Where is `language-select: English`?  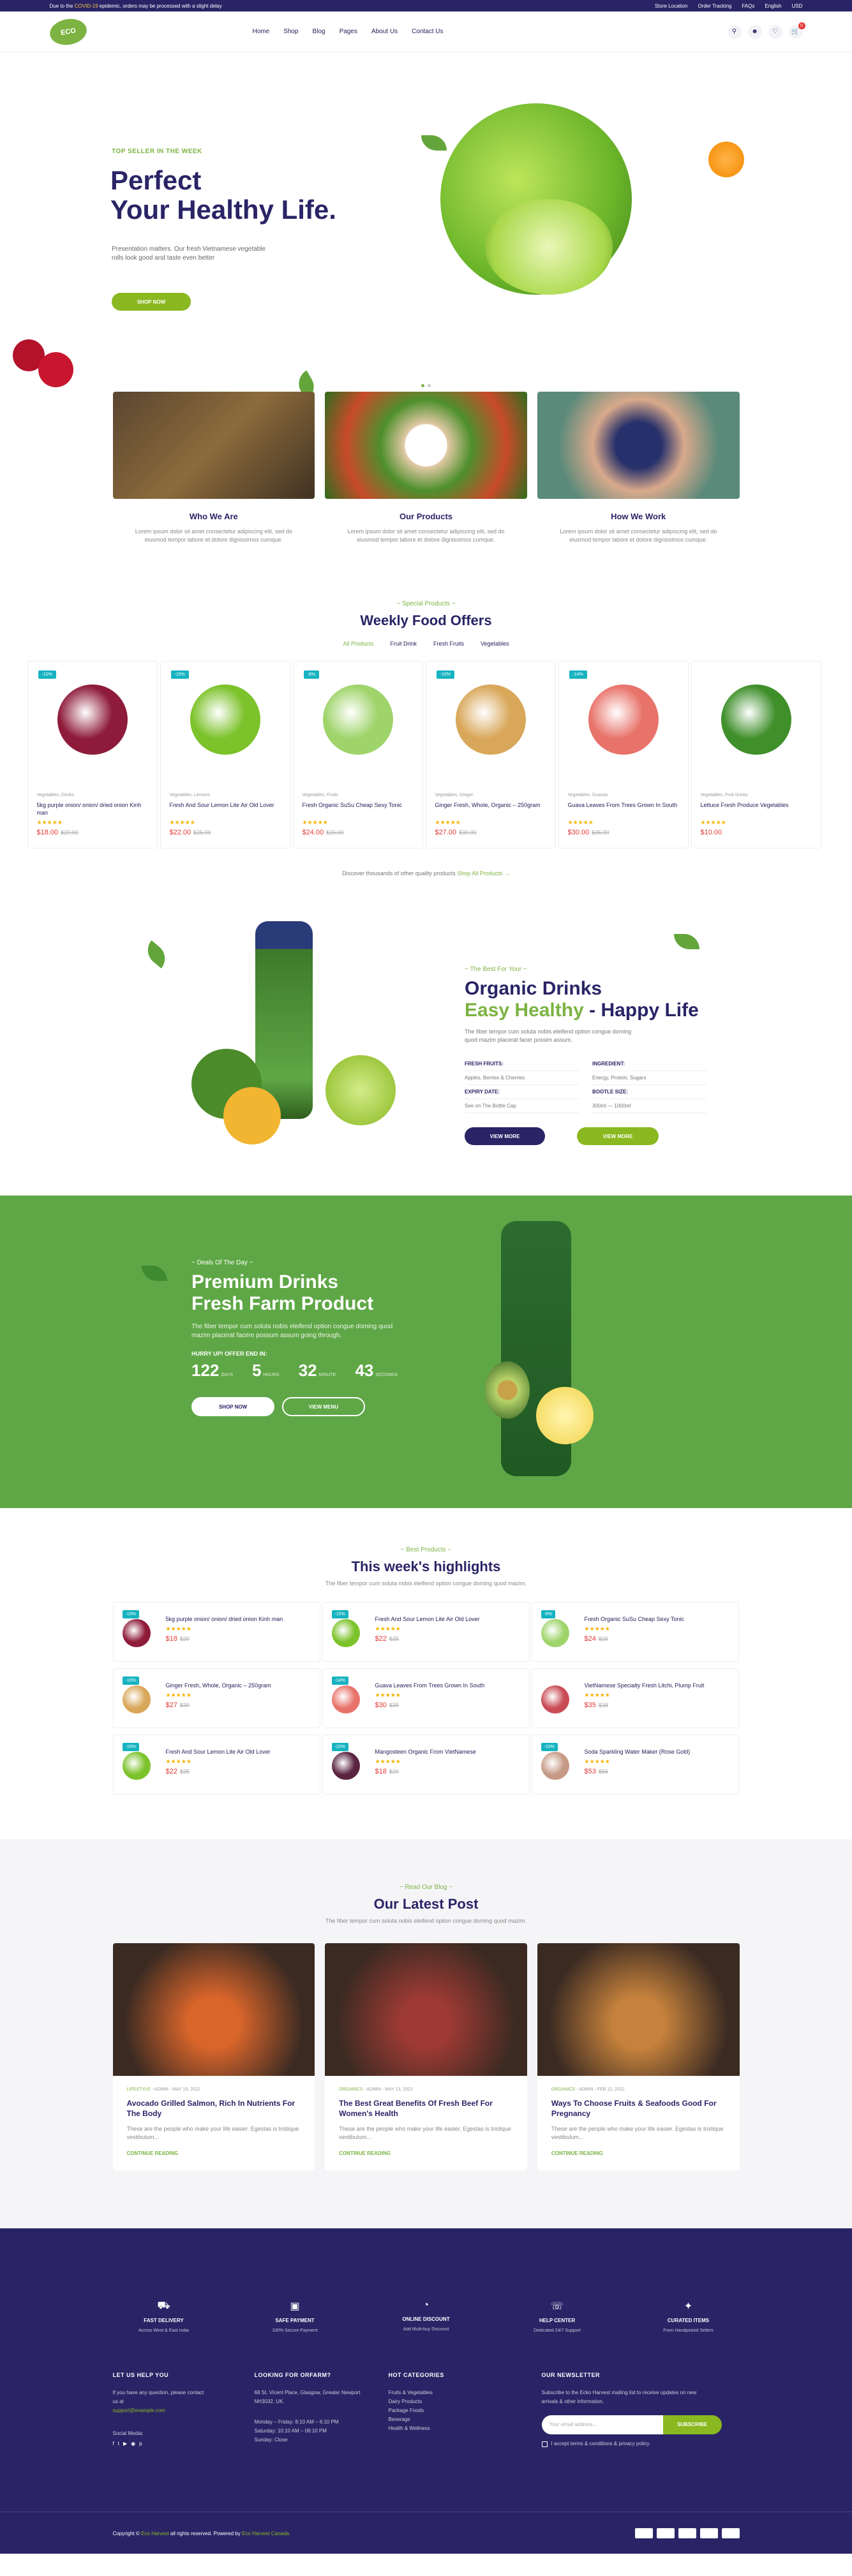 language-select: English is located at coordinates (773, 6).